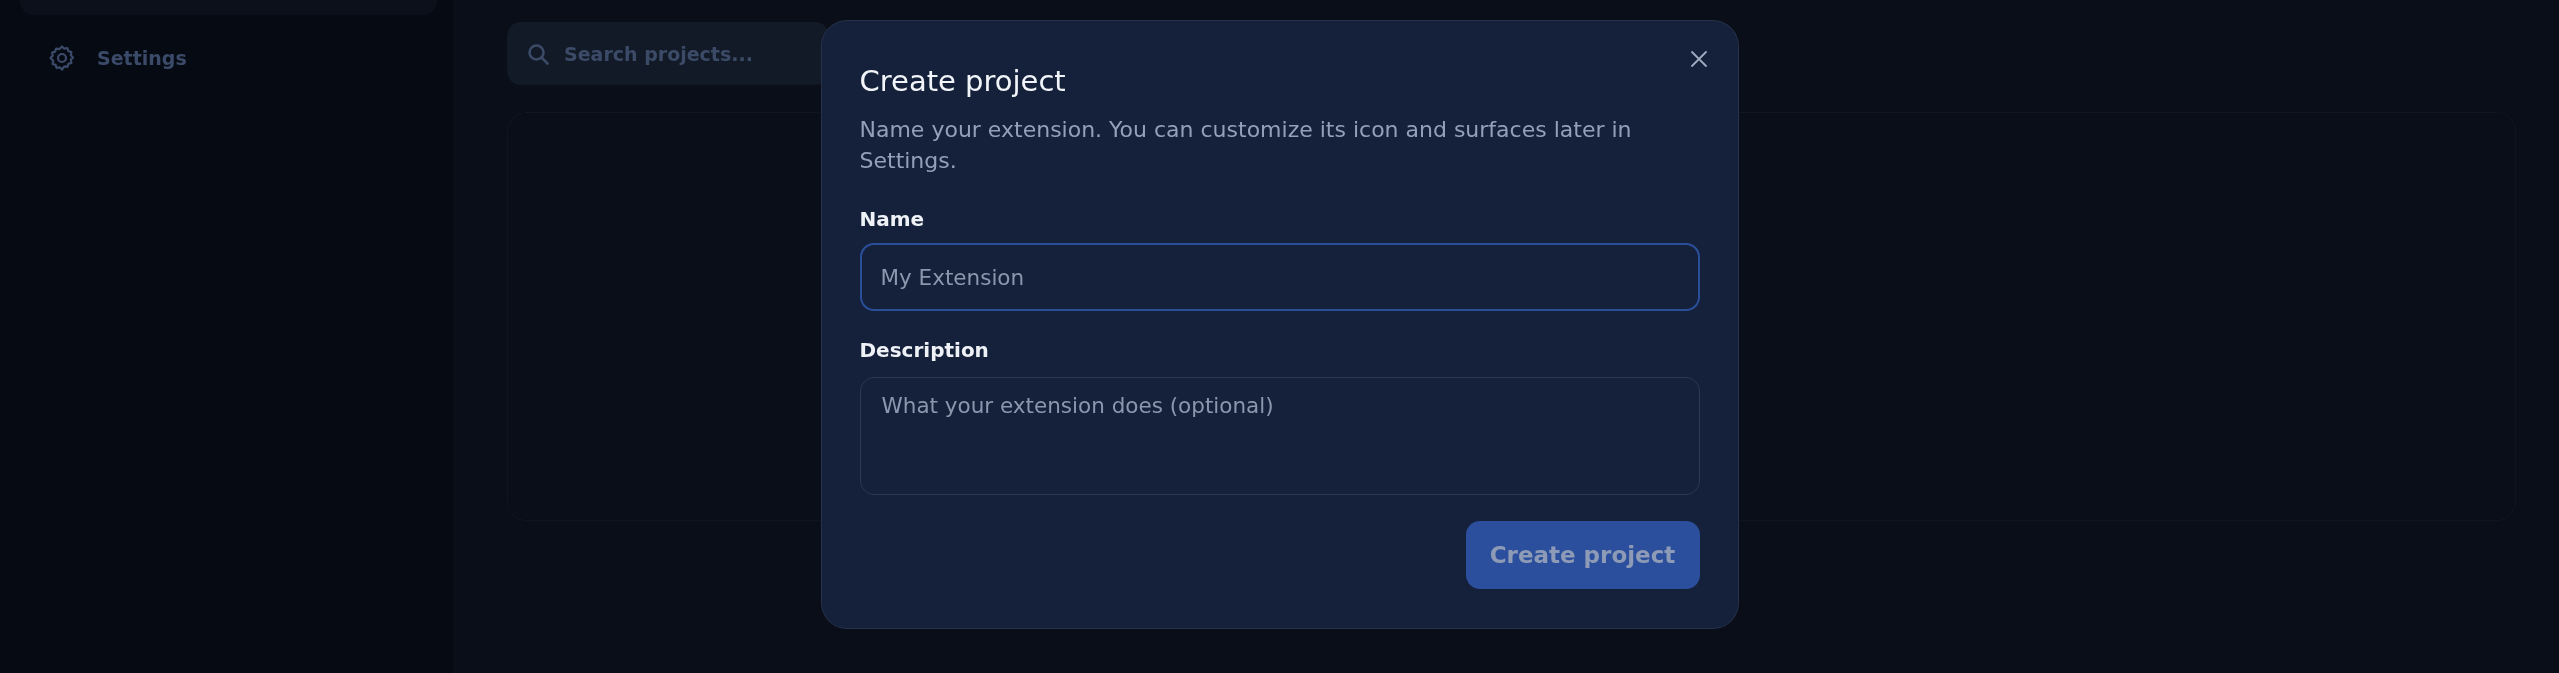 This screenshot has width=2559, height=673. Describe the element at coordinates (1279, 436) in the screenshot. I see `textarea-field: What your extension does (optional)` at that location.